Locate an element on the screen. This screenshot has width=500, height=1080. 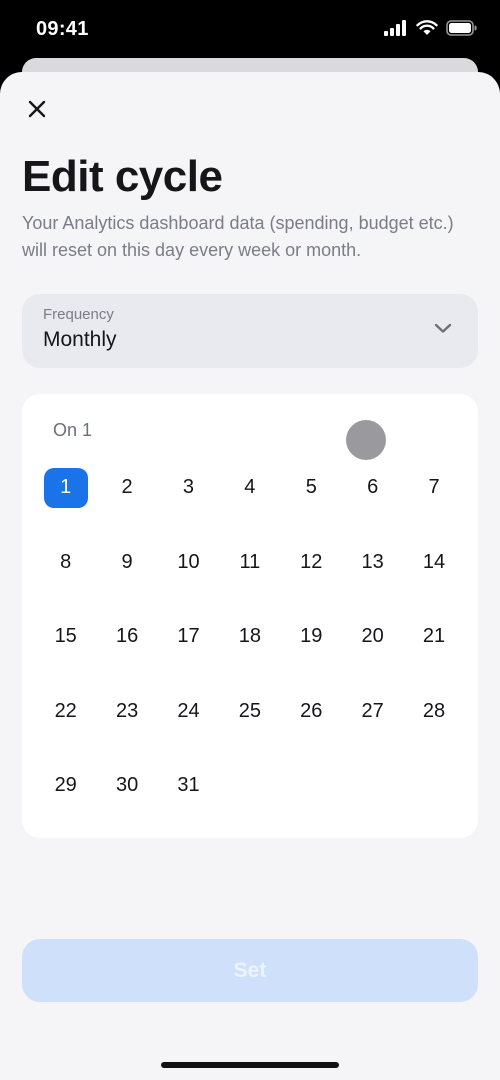
day-number: 30 is located at coordinates (127, 785).